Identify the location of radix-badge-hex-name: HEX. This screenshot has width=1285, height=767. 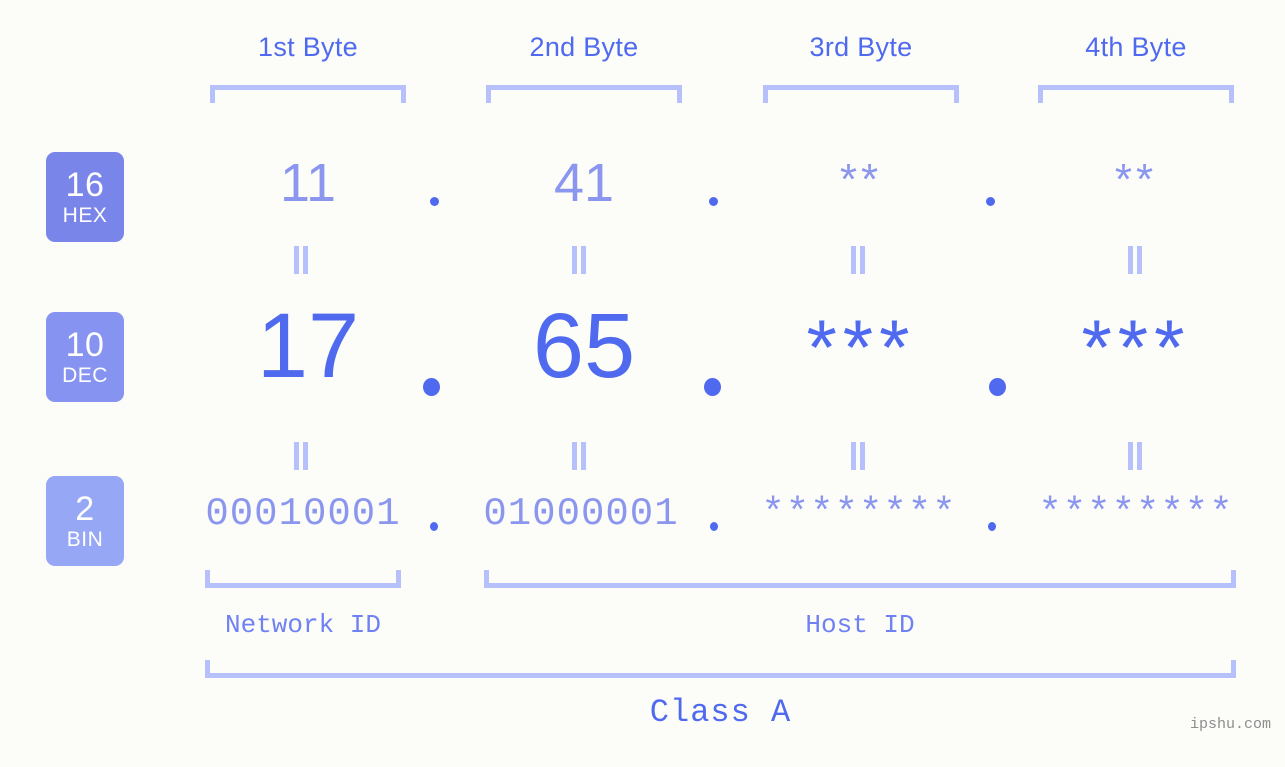
(85, 215).